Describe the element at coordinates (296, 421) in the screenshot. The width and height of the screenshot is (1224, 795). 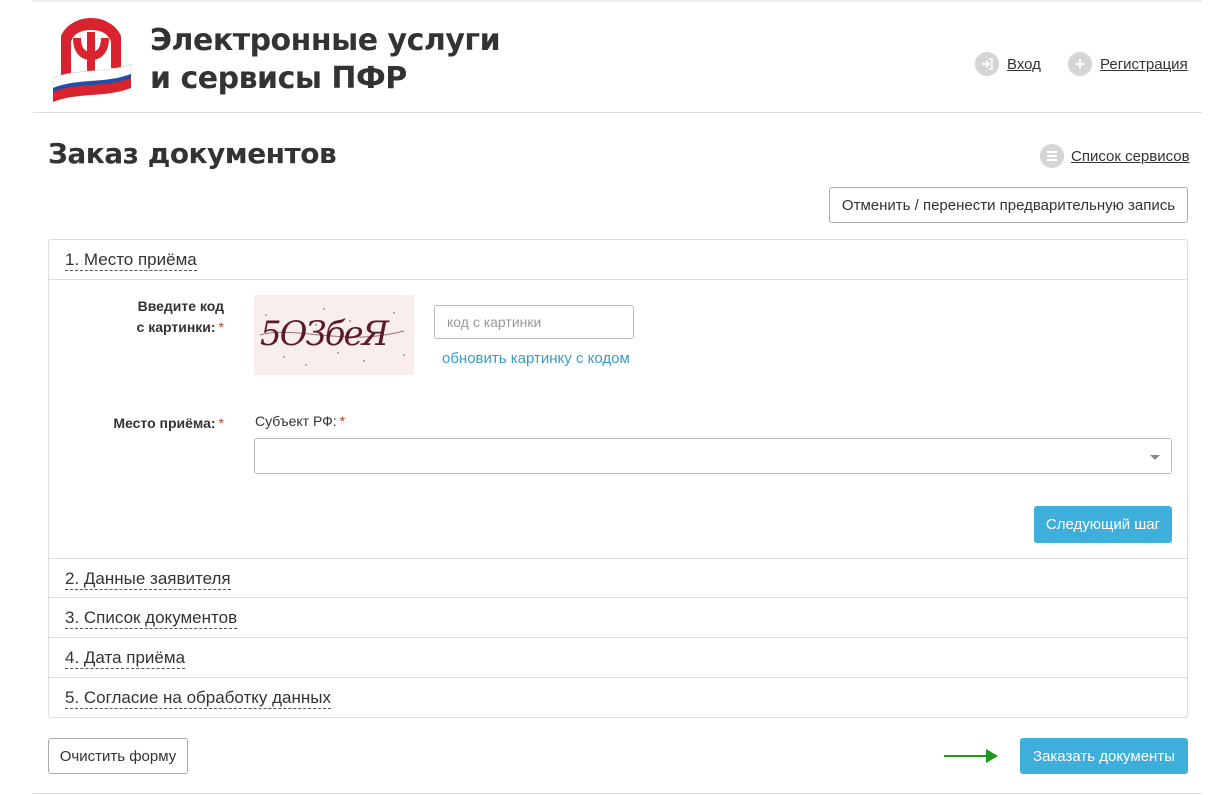
I see `subject-label-text: Субъект РФ:` at that location.